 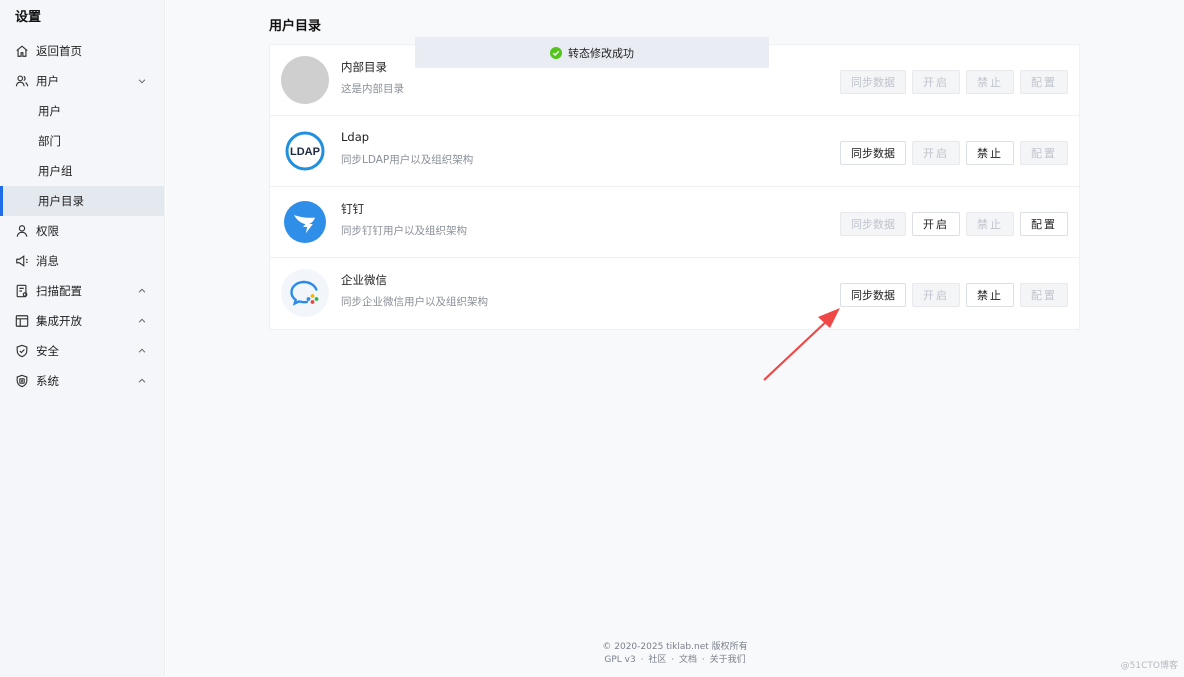 I want to click on directory-desc: 同步钉钉用户以及组织架构, so click(x=404, y=231).